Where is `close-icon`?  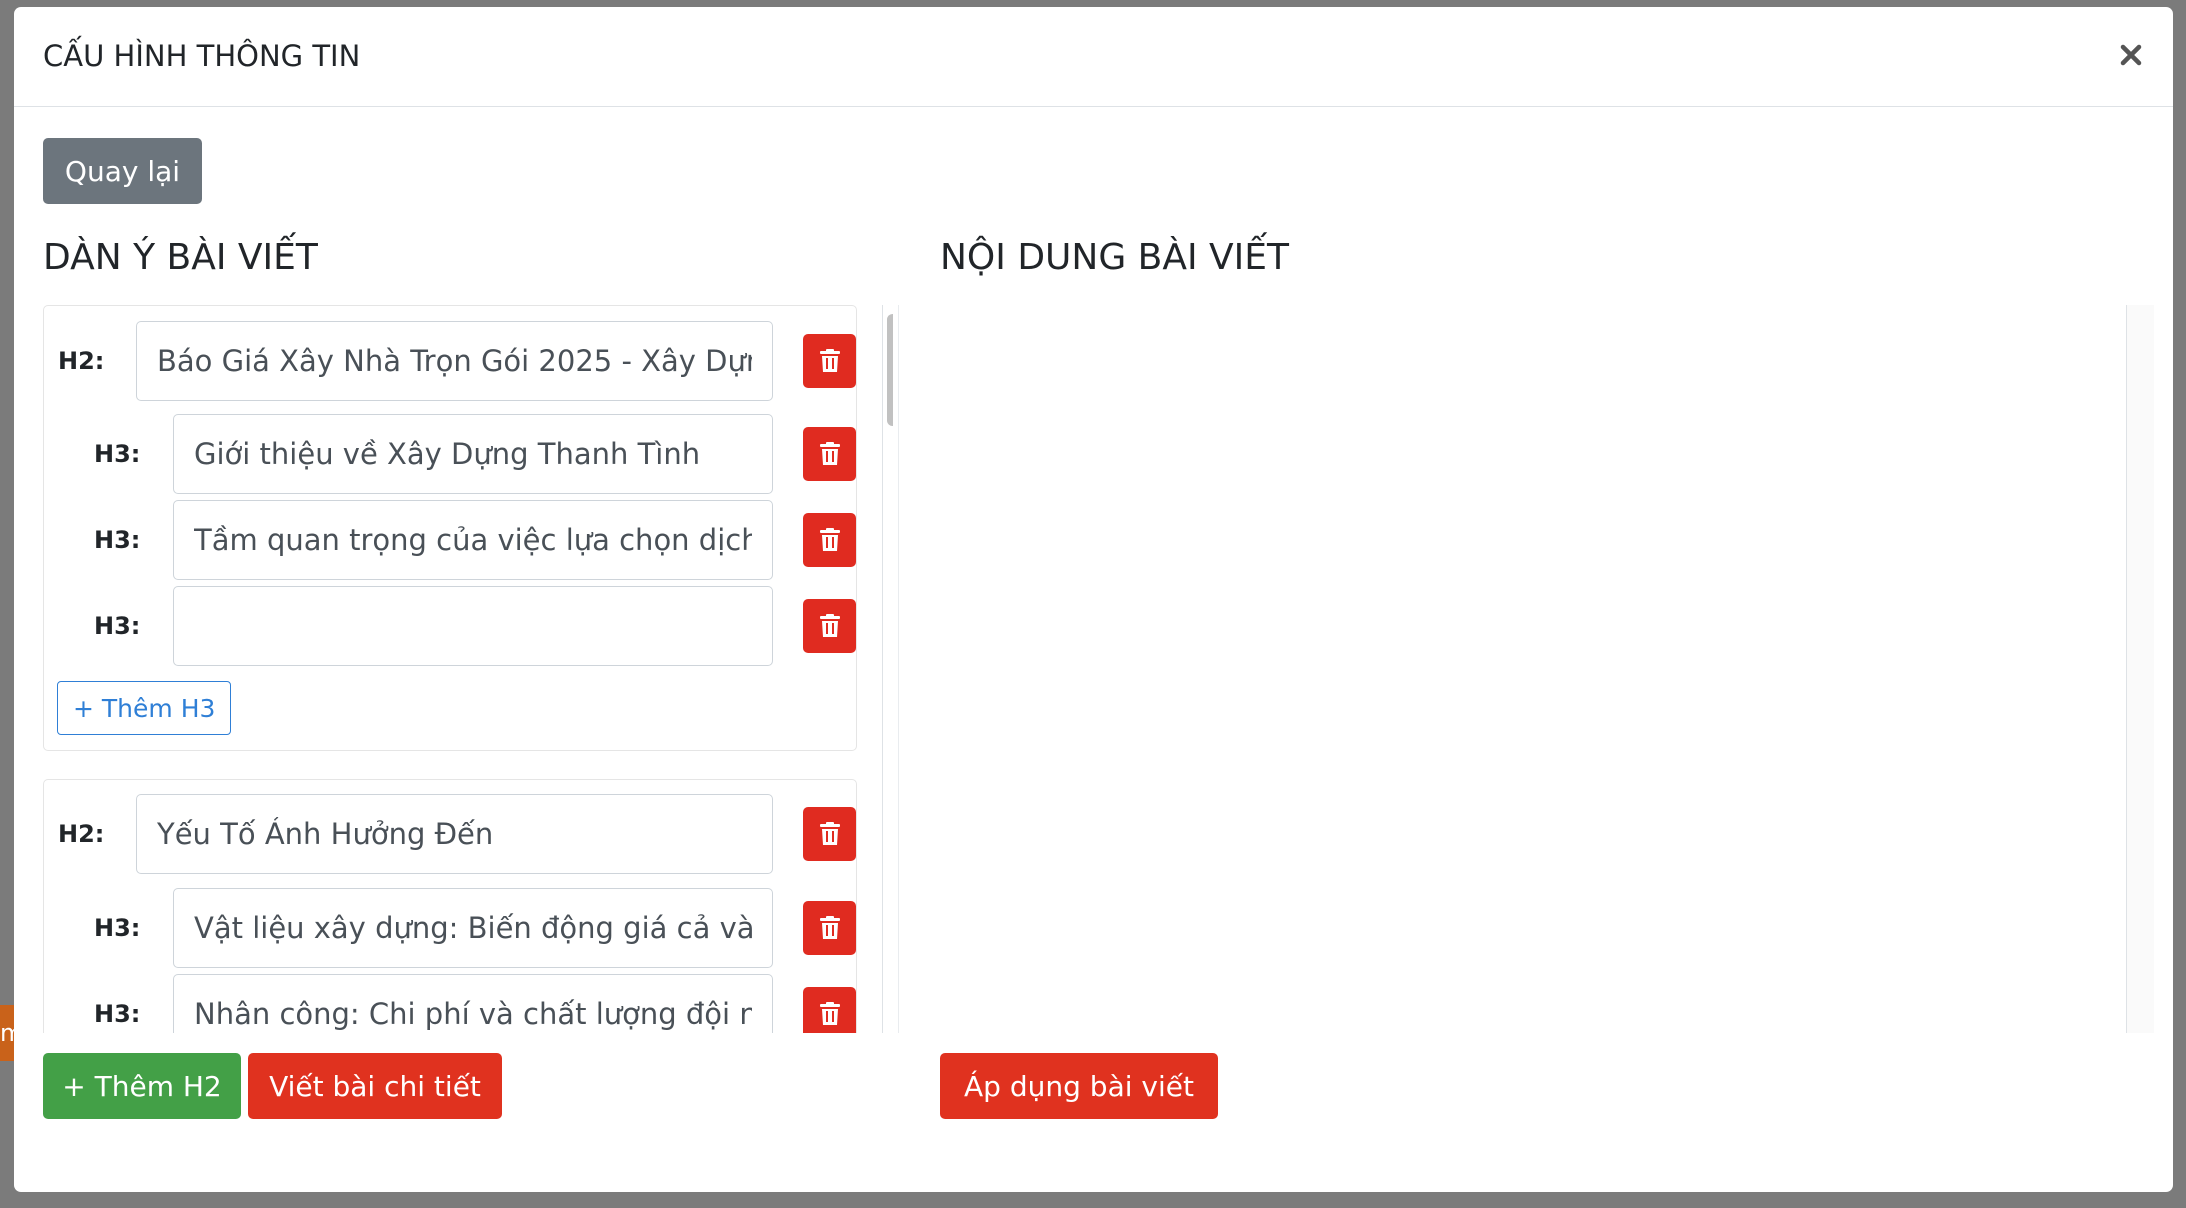 close-icon is located at coordinates (2131, 55).